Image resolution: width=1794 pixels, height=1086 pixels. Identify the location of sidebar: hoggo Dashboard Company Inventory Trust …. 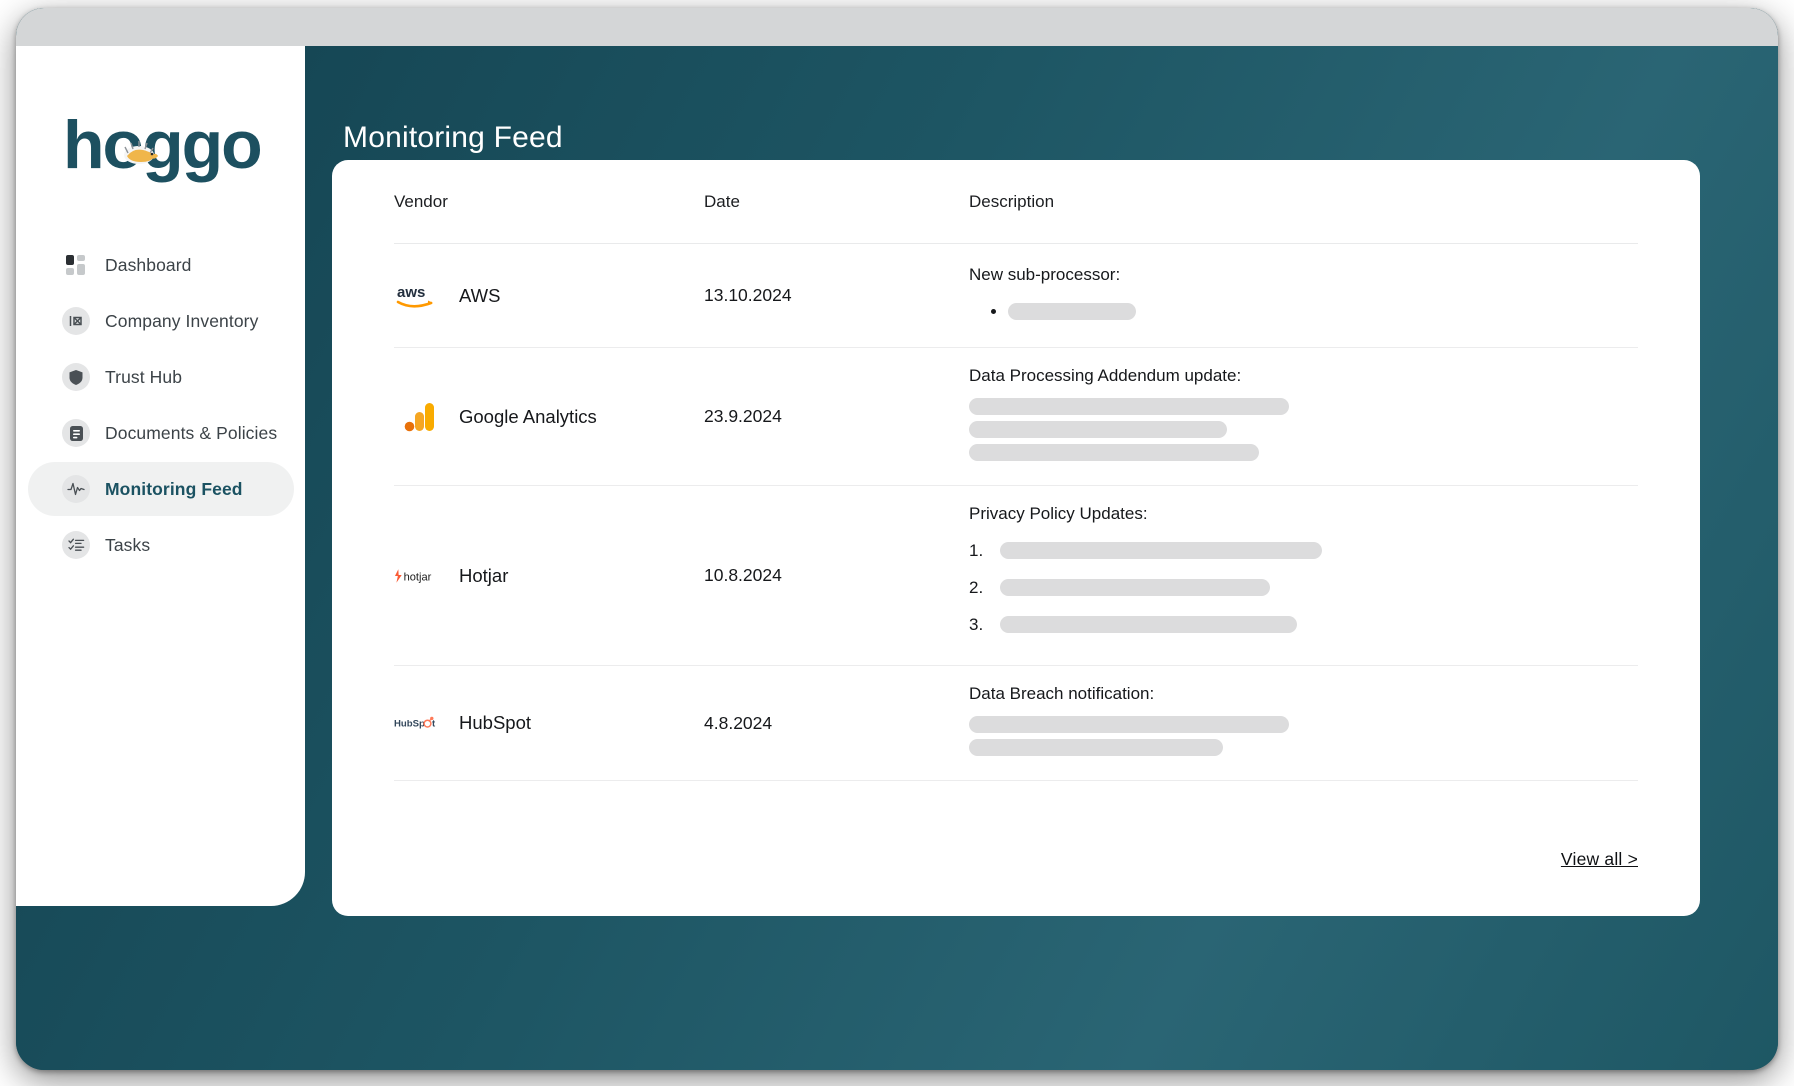
(160, 476).